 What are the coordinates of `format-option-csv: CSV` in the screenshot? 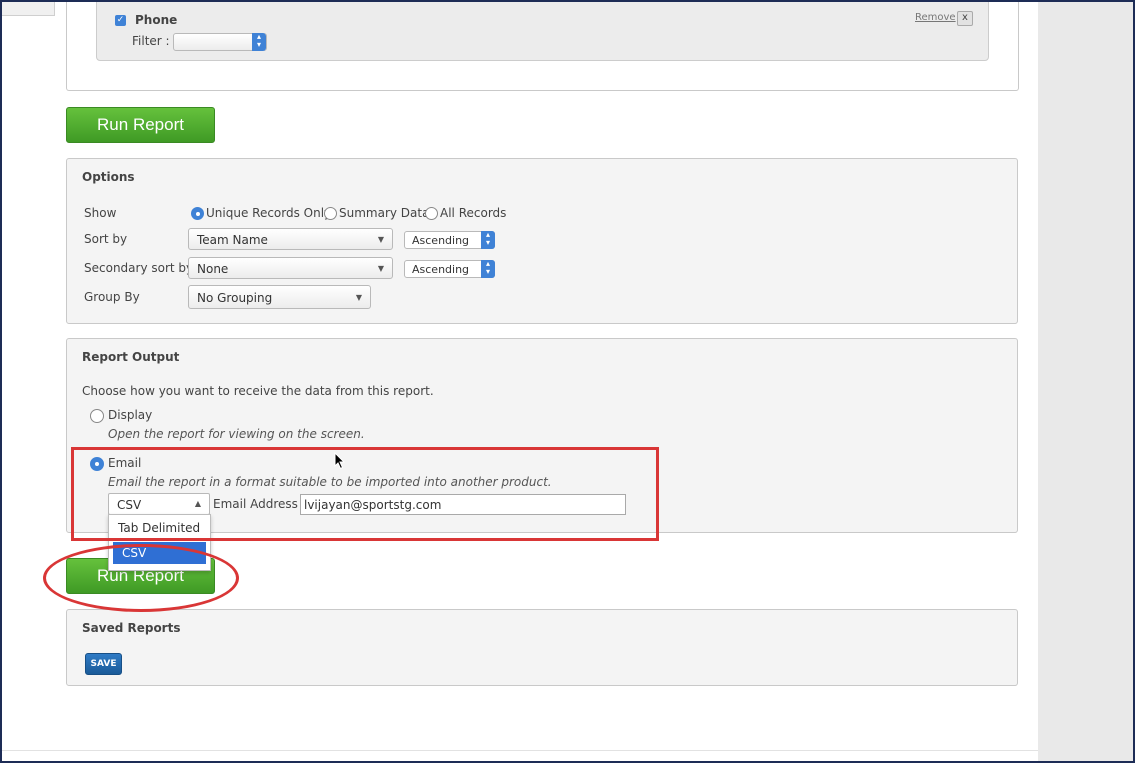 It's located at (159, 553).